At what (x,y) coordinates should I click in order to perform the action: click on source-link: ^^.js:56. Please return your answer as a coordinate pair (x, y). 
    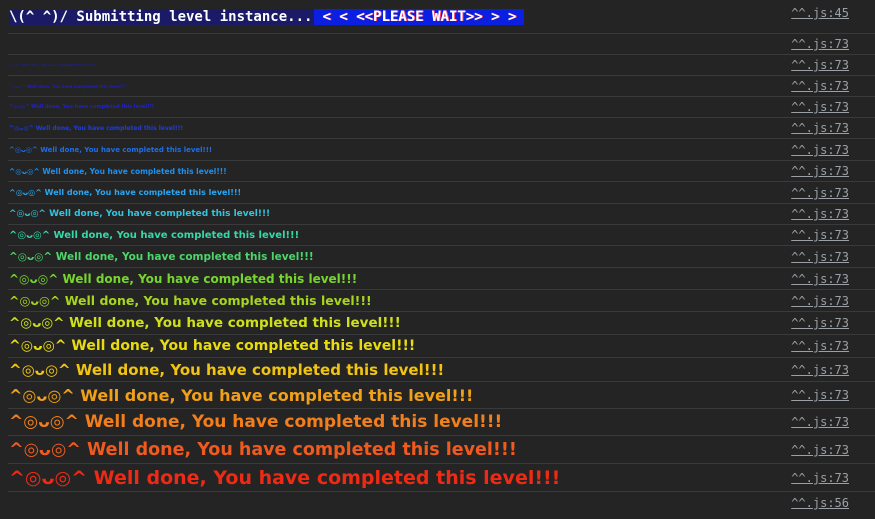
    Looking at the image, I should click on (820, 503).